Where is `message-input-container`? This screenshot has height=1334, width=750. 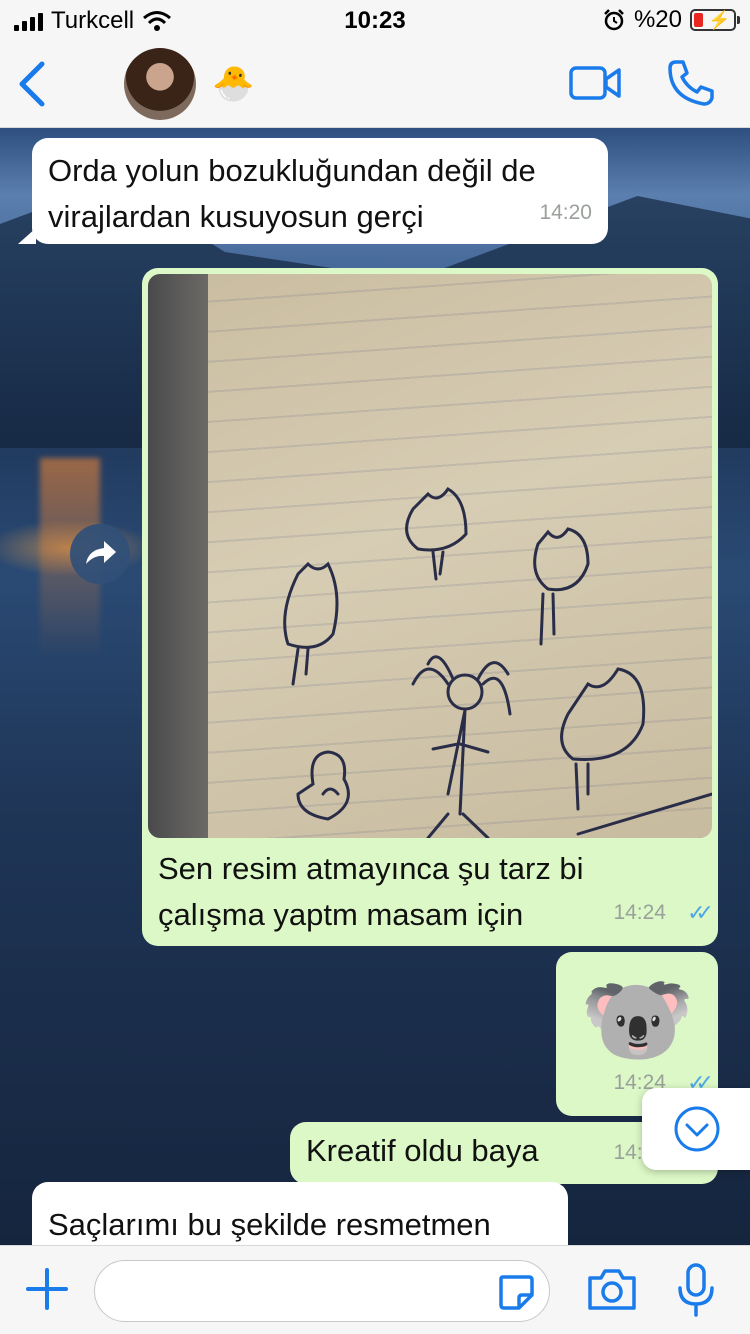
message-input-container is located at coordinates (322, 1291).